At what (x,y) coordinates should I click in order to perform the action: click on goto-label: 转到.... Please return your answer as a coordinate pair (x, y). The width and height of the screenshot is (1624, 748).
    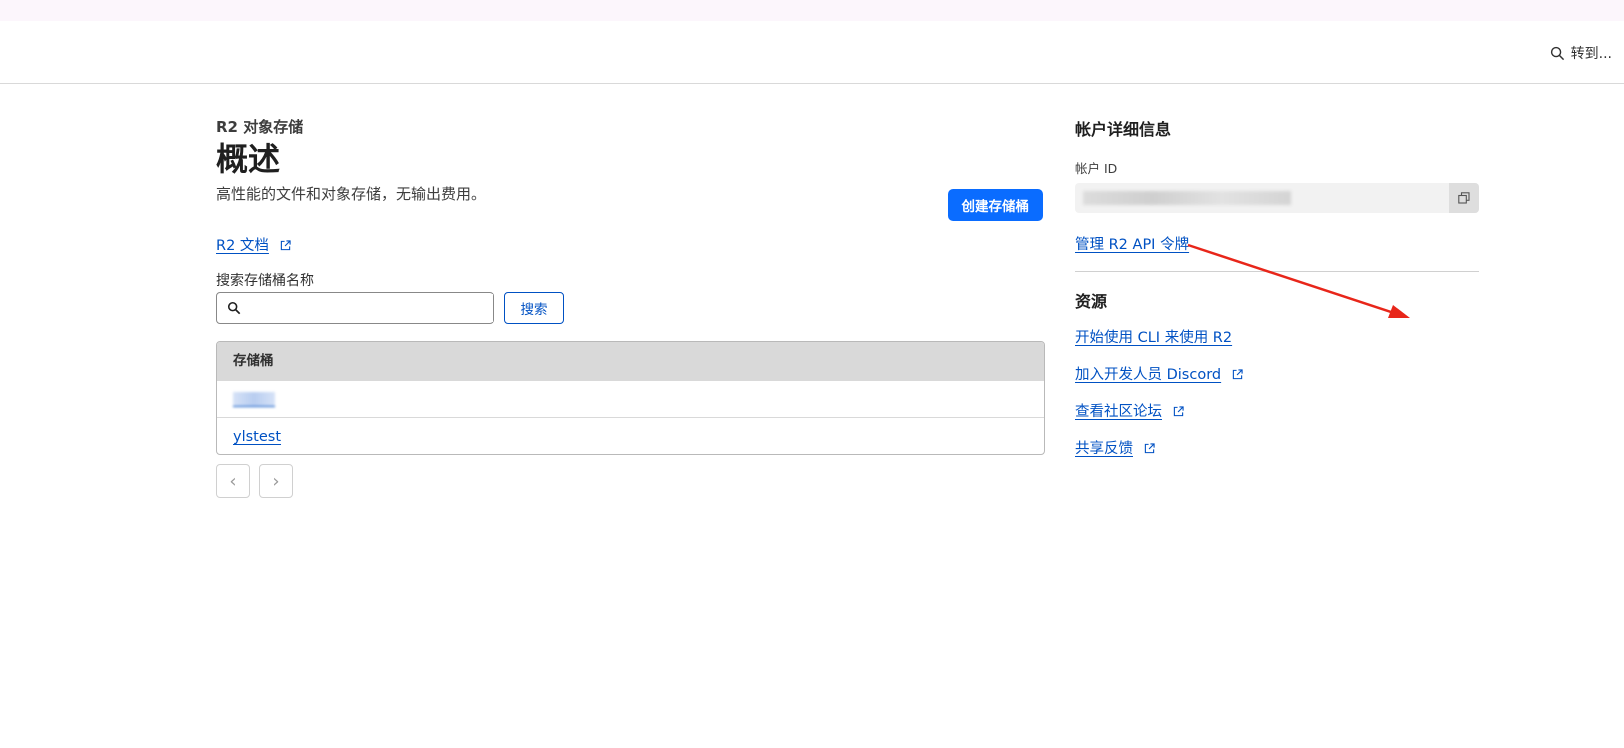
    Looking at the image, I should click on (1591, 54).